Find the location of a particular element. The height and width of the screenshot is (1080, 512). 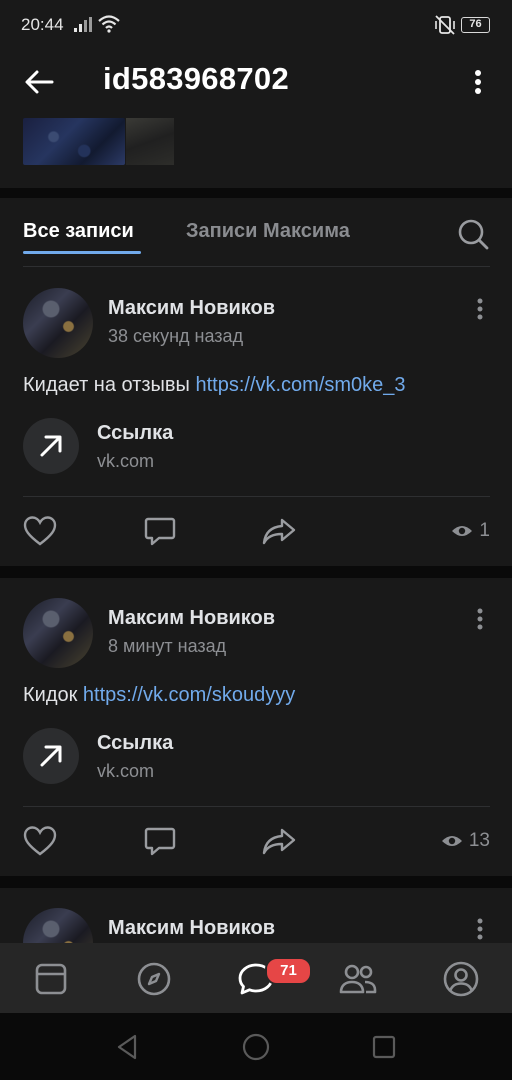

system-home-icon is located at coordinates (256, 1047).